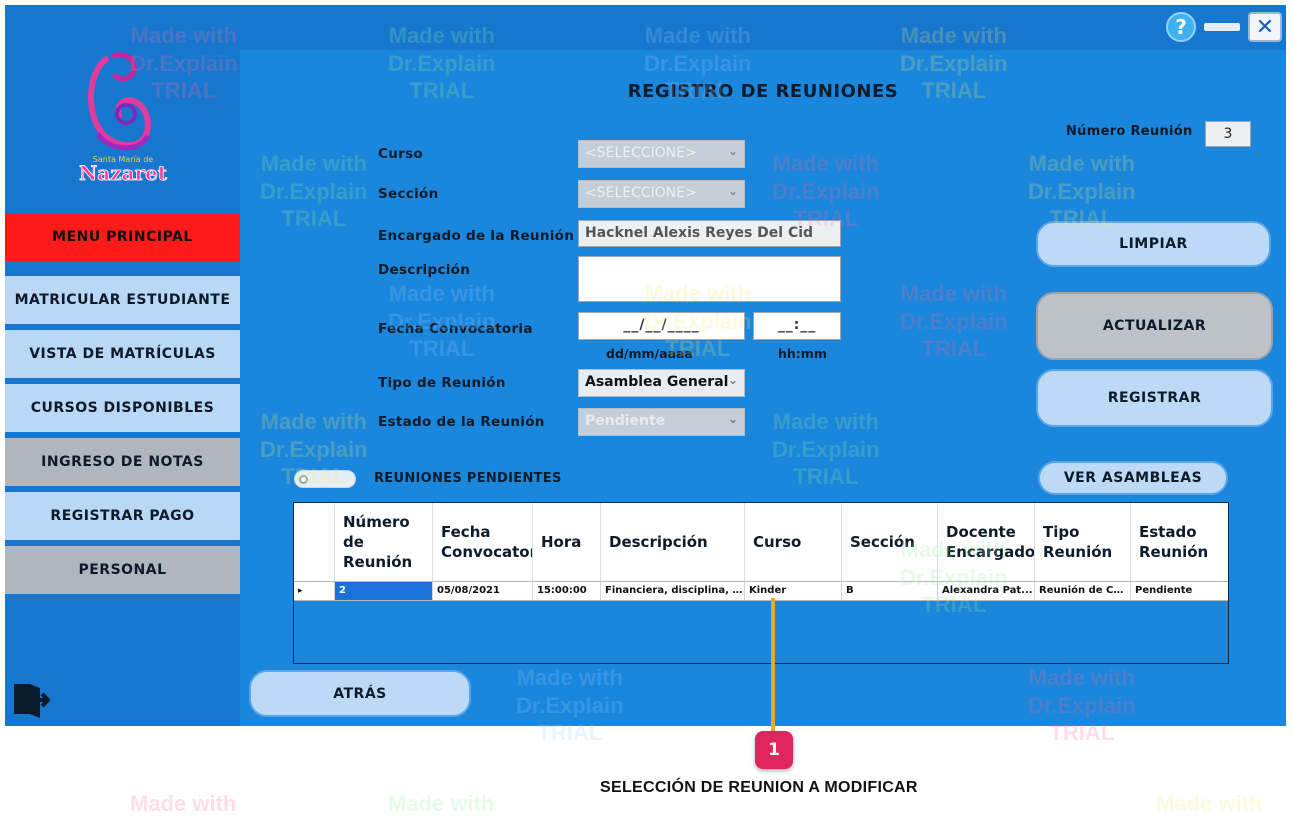 The width and height of the screenshot is (1294, 818). What do you see at coordinates (567, 542) in the screenshot?
I see `column-header-hora: Hora` at bounding box center [567, 542].